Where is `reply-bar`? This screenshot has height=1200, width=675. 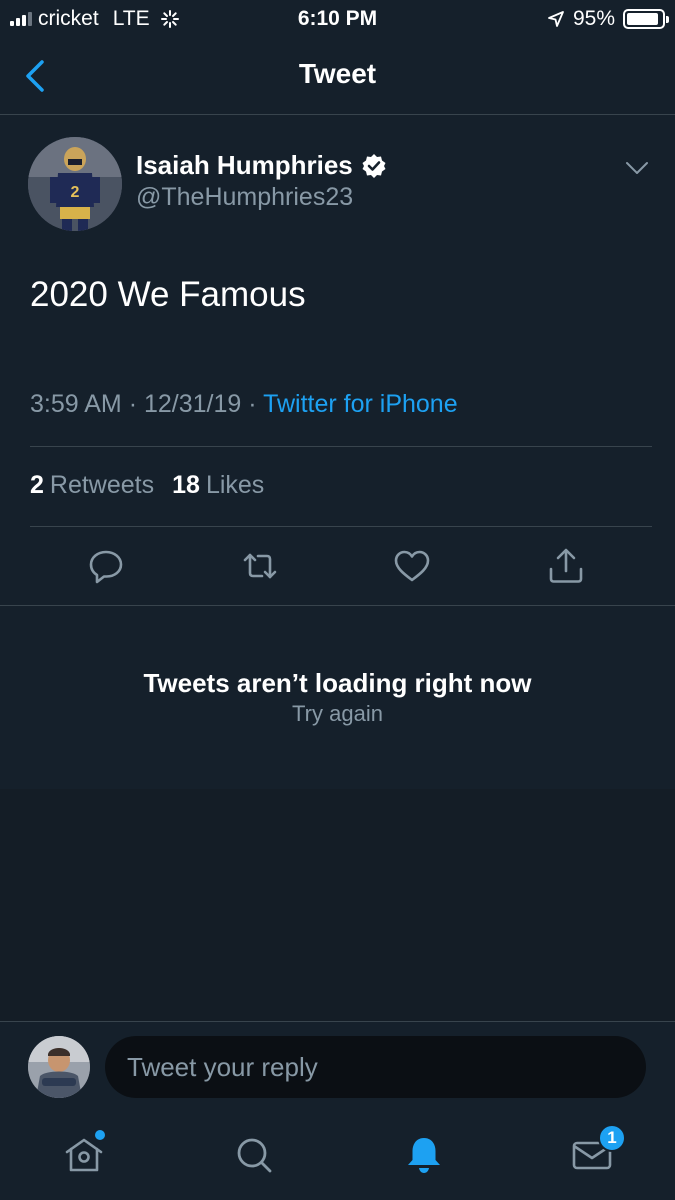
reply-bar is located at coordinates (337, 1067).